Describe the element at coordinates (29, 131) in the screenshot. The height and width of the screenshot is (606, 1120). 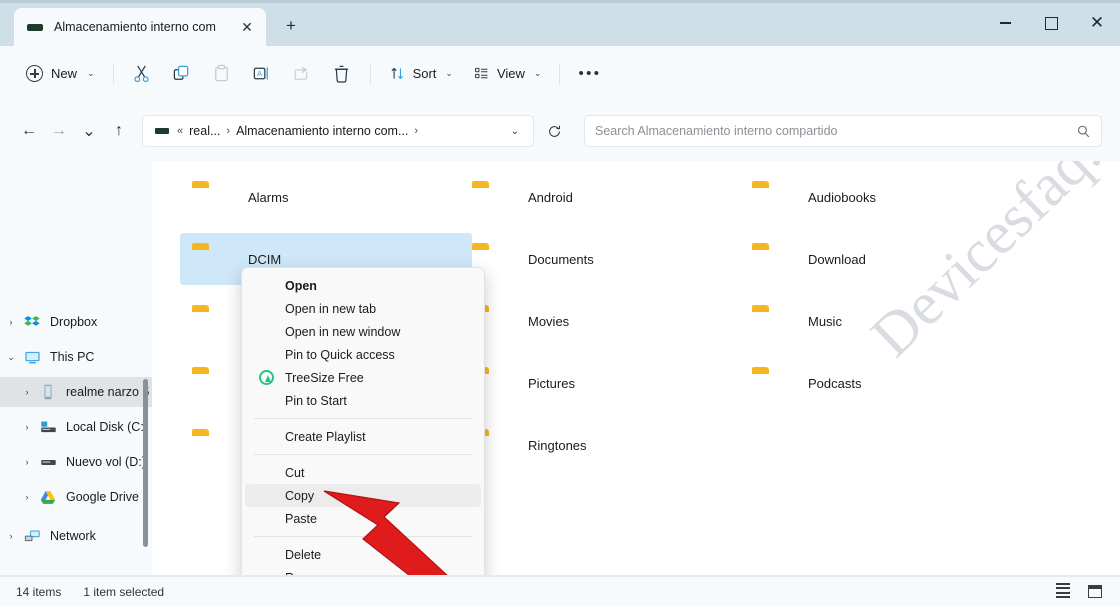
I see `back-button: ←` at that location.